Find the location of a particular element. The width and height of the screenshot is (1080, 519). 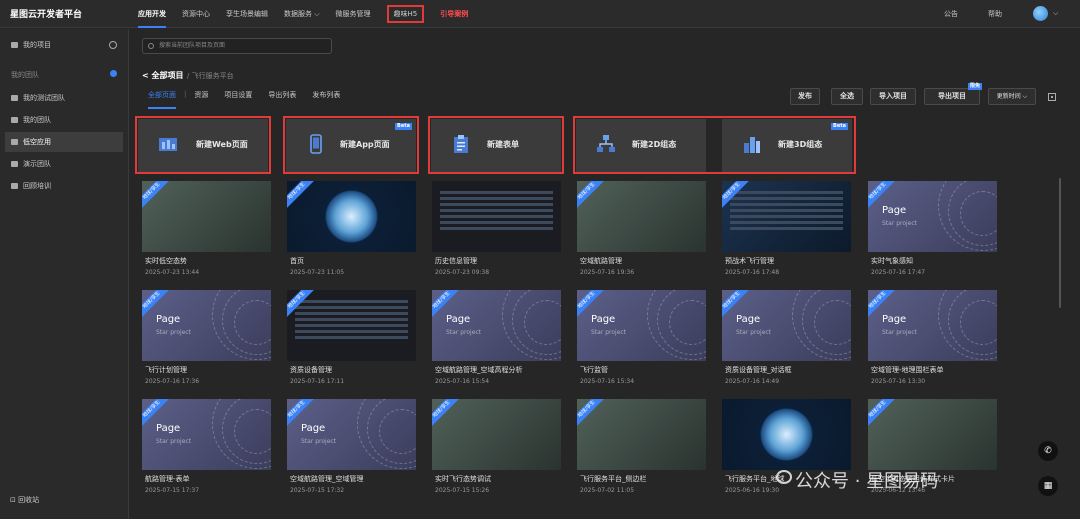

nav-fun-h5: 趣味H5 is located at coordinates (406, 14).